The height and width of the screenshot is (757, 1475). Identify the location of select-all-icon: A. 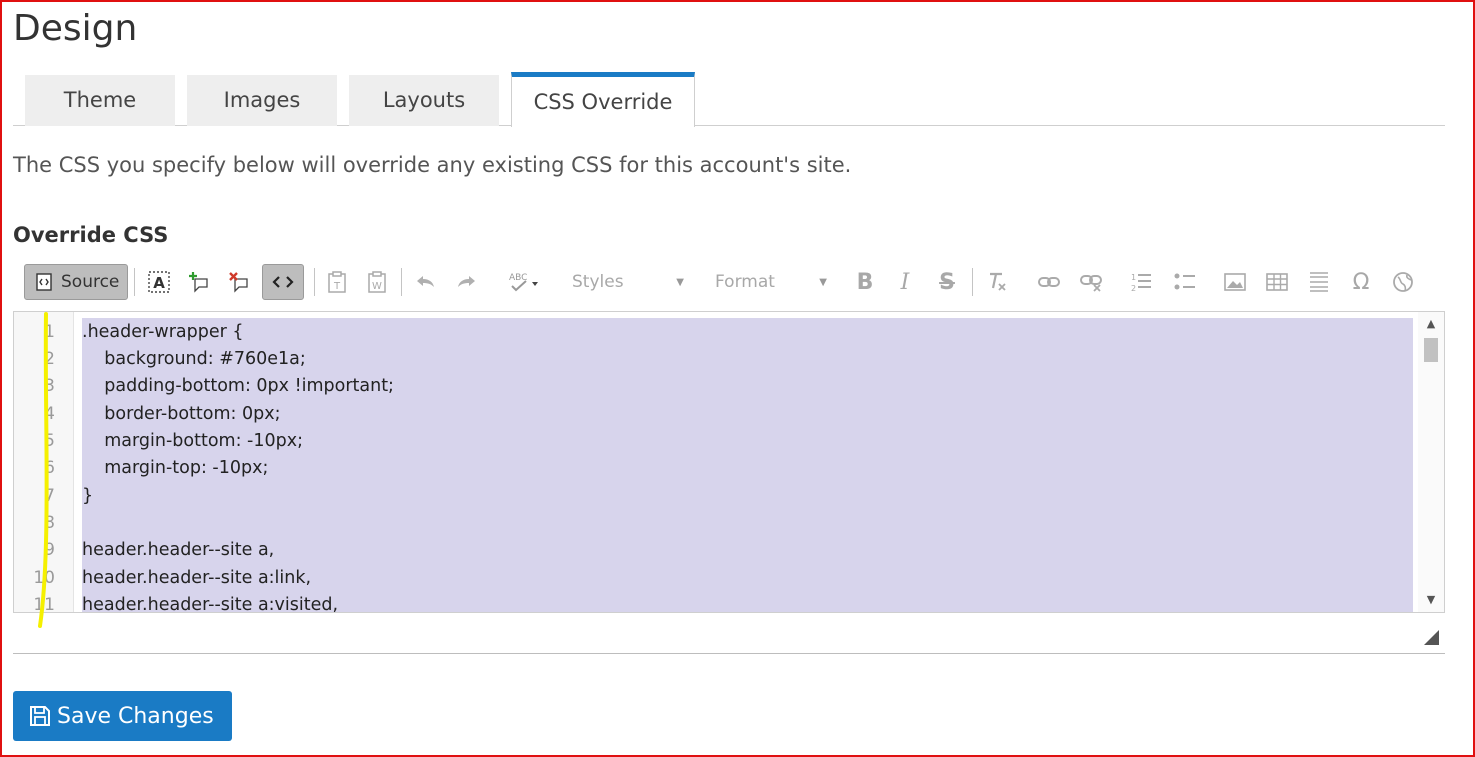
(159, 282).